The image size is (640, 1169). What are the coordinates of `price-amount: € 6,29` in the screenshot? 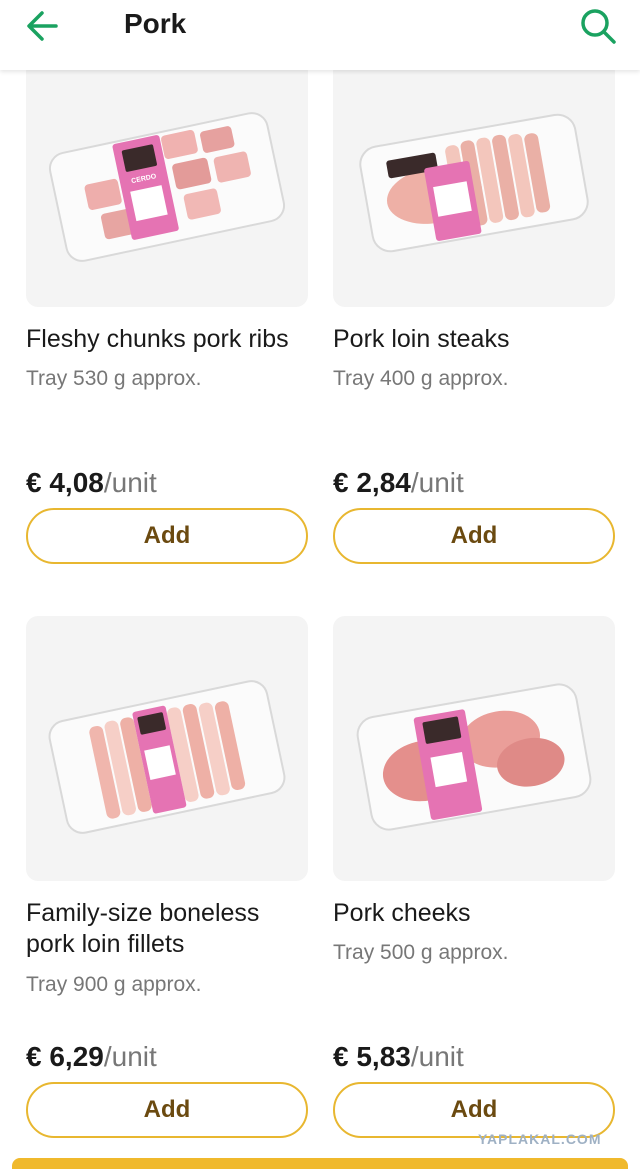 It's located at (65, 1056).